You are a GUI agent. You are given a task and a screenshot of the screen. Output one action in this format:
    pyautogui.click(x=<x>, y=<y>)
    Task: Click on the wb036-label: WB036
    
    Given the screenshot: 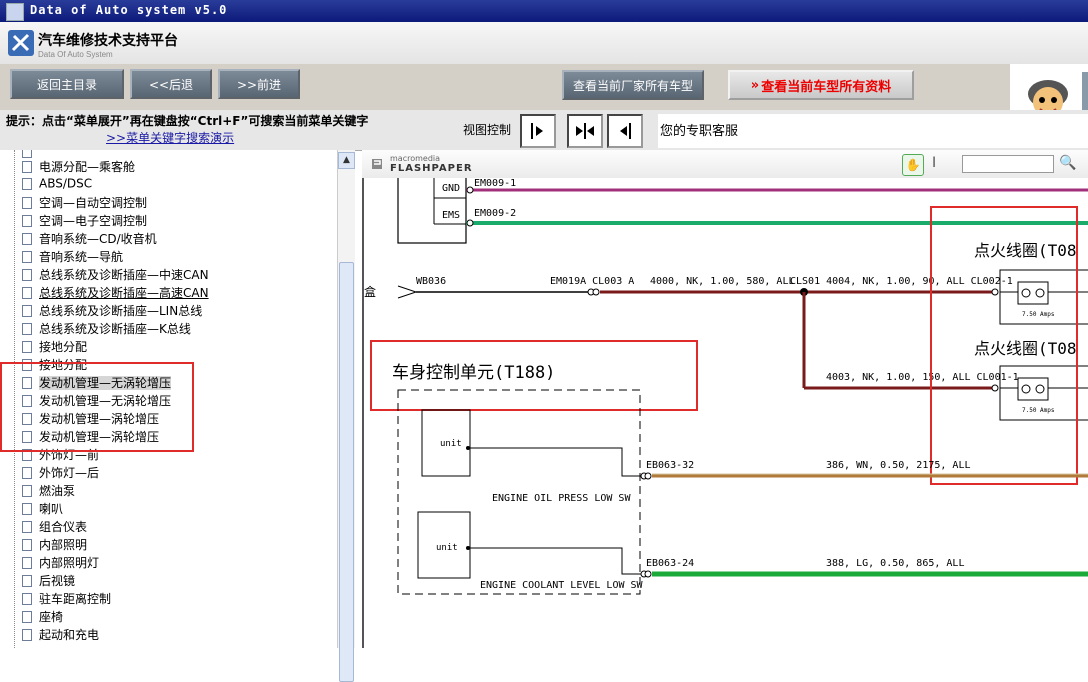 What is the action you would take?
    pyautogui.click(x=431, y=281)
    